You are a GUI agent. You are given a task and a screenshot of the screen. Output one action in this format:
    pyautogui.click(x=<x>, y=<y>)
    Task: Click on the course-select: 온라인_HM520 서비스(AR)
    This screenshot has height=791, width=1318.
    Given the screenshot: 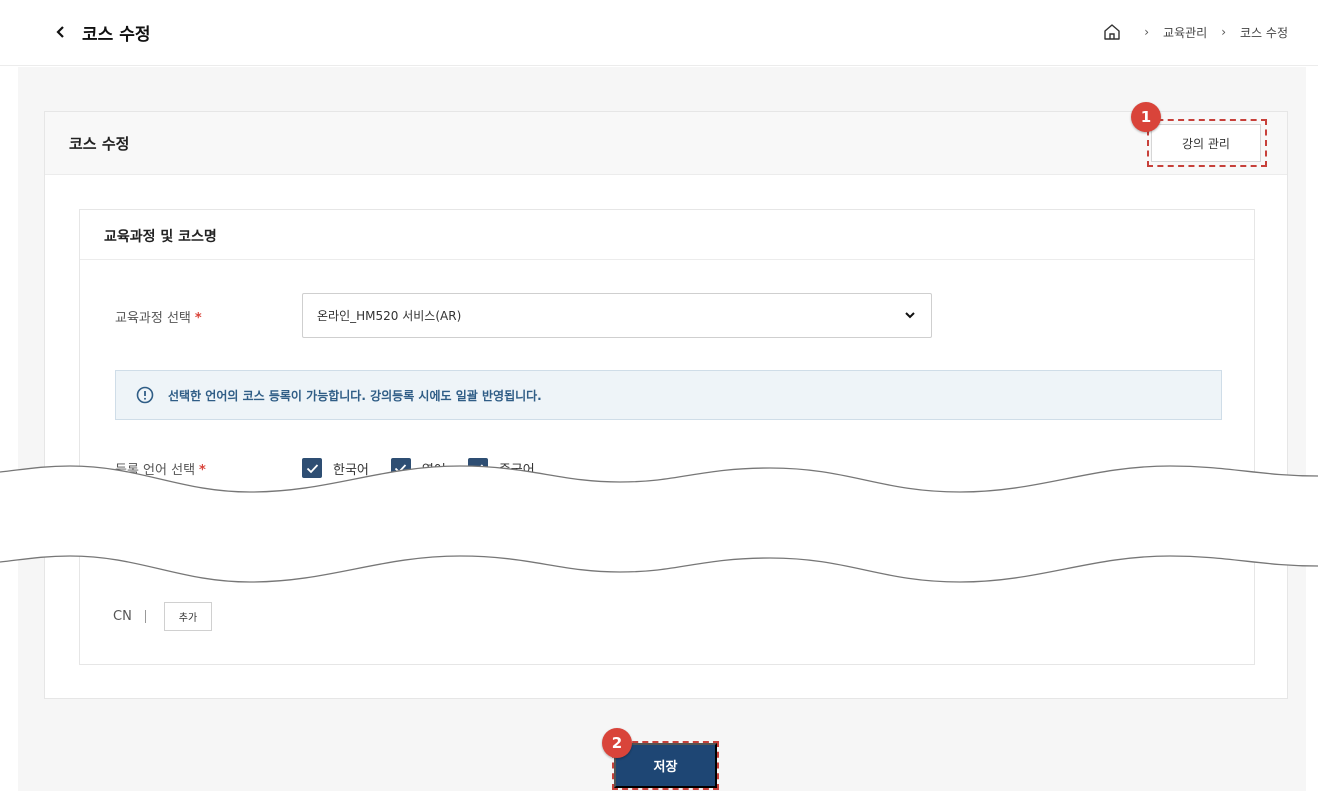 What is the action you would take?
    pyautogui.click(x=617, y=315)
    